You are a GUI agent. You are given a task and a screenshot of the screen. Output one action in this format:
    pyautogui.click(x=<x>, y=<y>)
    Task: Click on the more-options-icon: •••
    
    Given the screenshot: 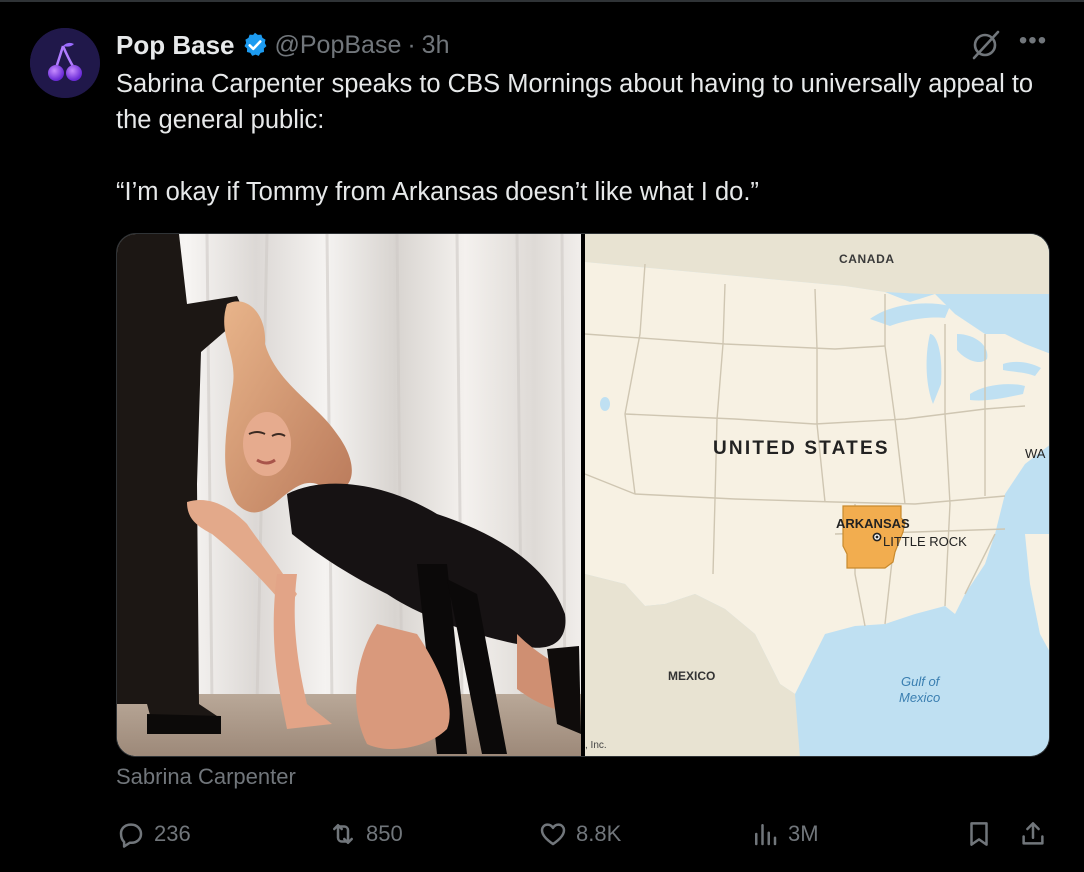 What is the action you would take?
    pyautogui.click(x=1033, y=43)
    